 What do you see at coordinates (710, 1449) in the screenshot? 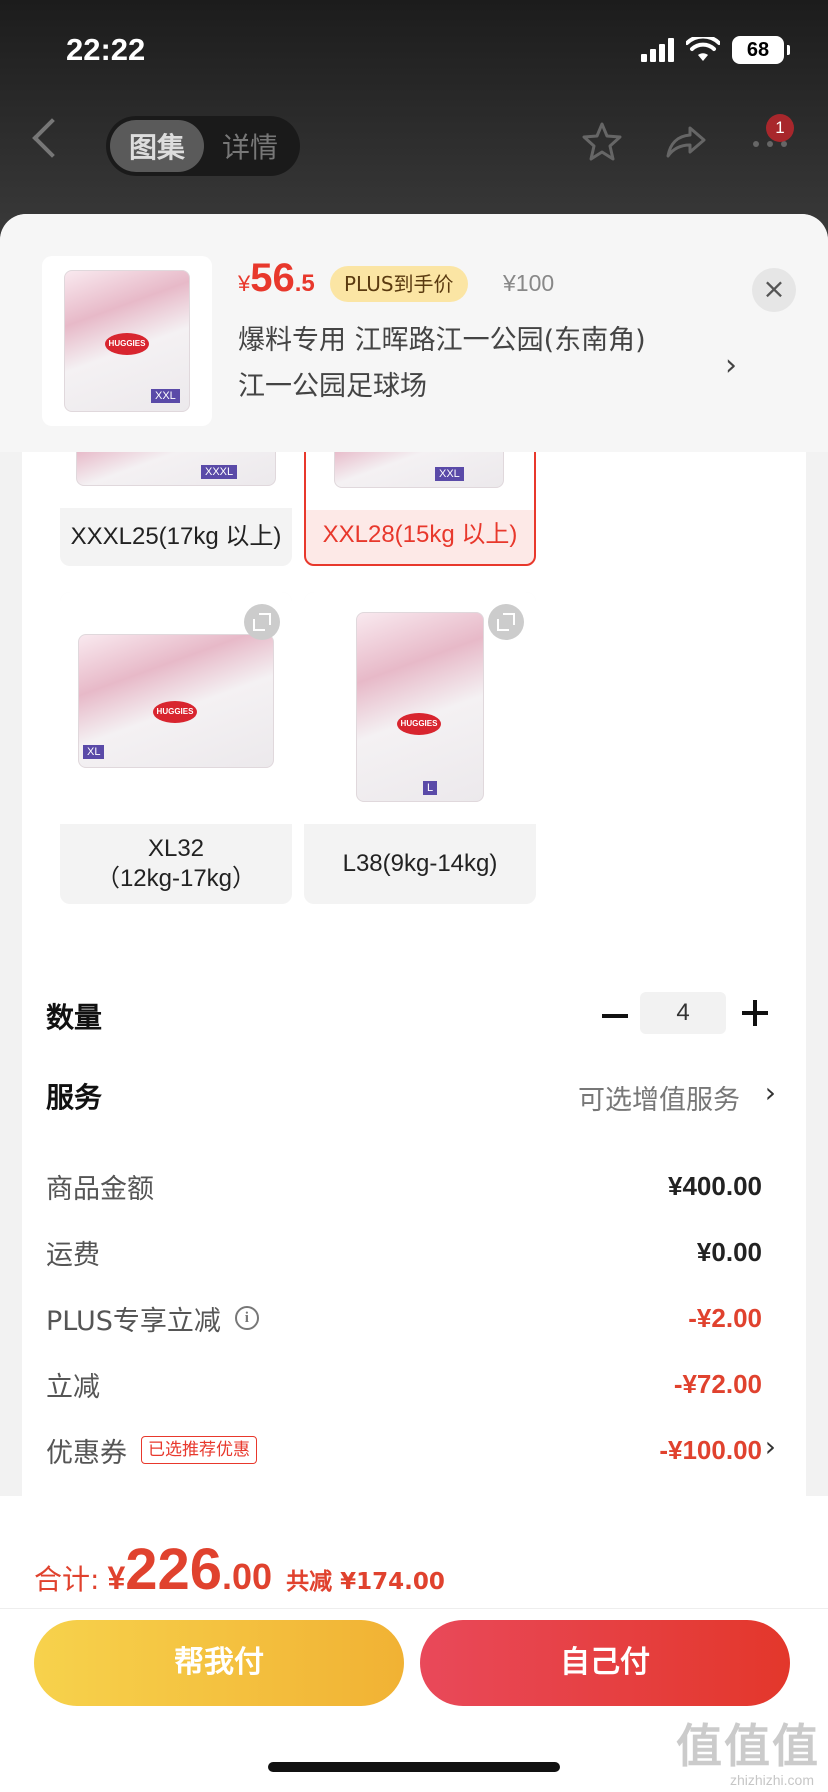
I see `coupon-value: -¥100.00` at bounding box center [710, 1449].